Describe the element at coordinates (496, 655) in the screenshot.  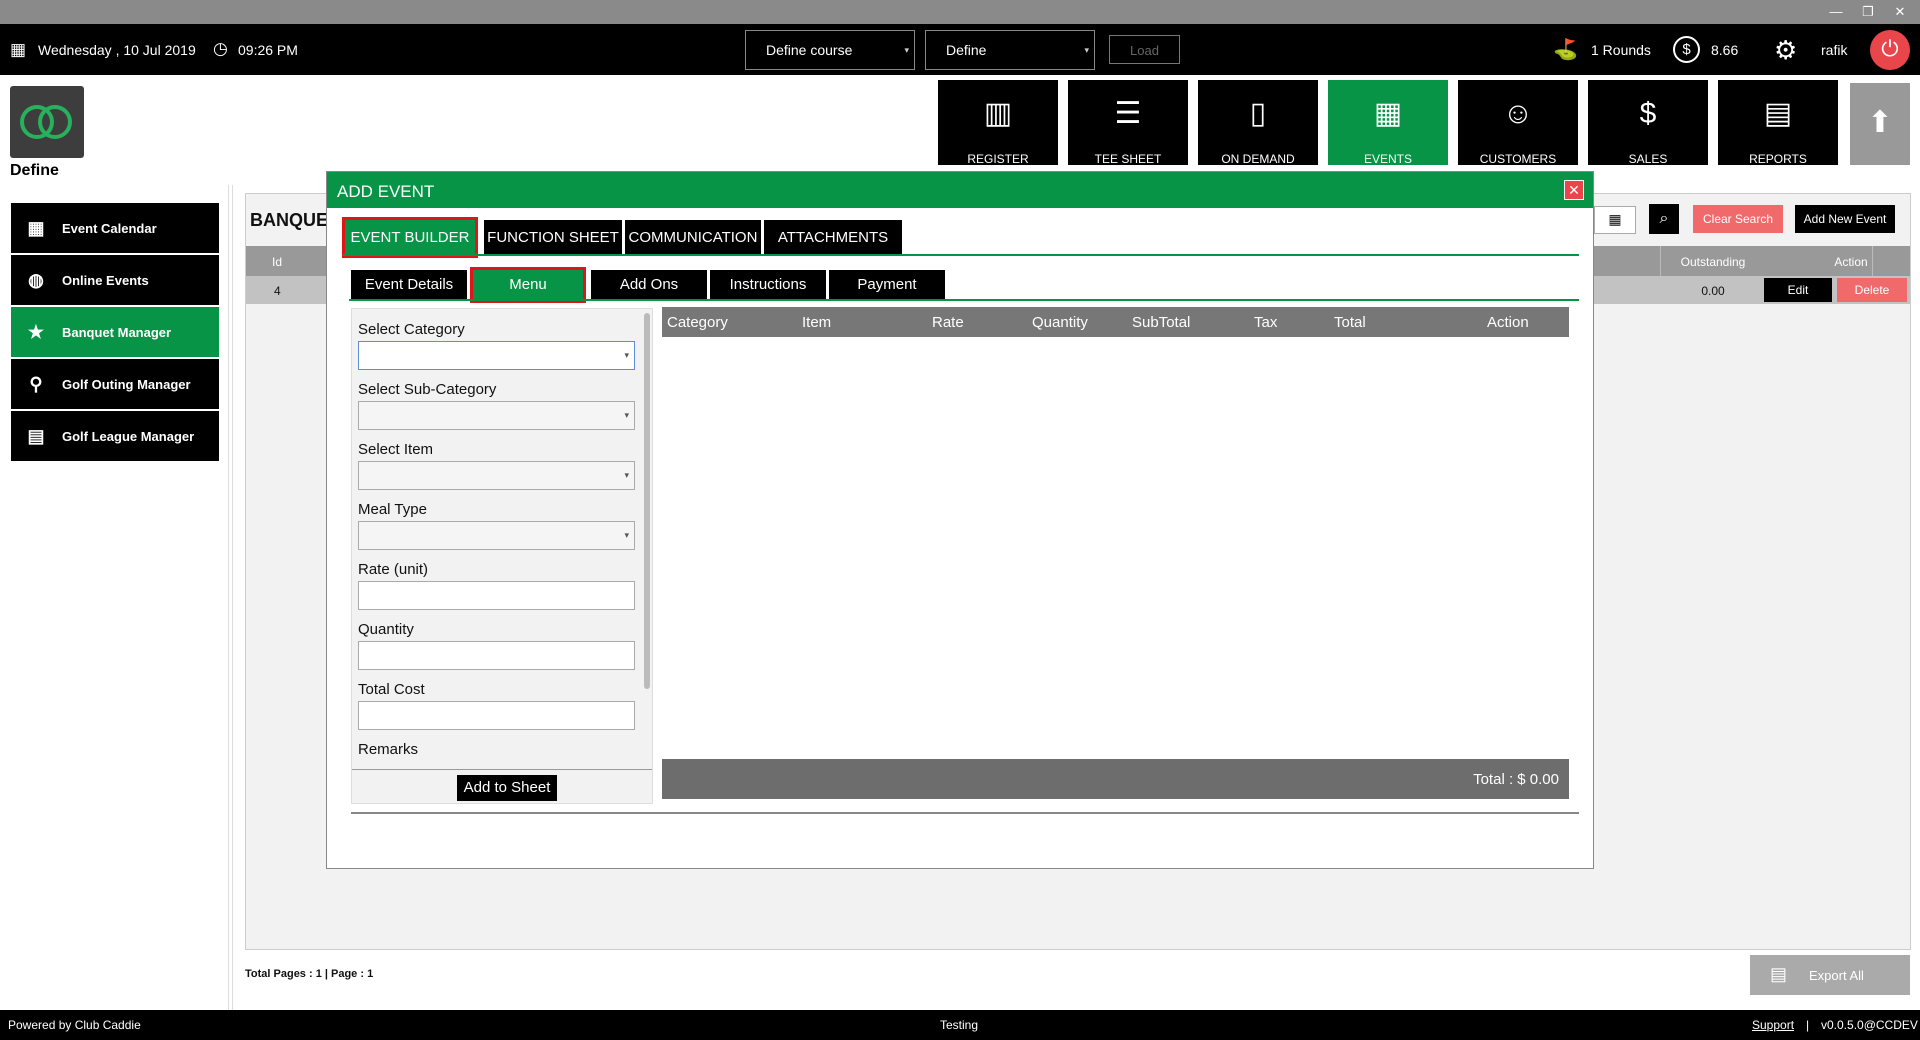
I see `quantity-input` at that location.